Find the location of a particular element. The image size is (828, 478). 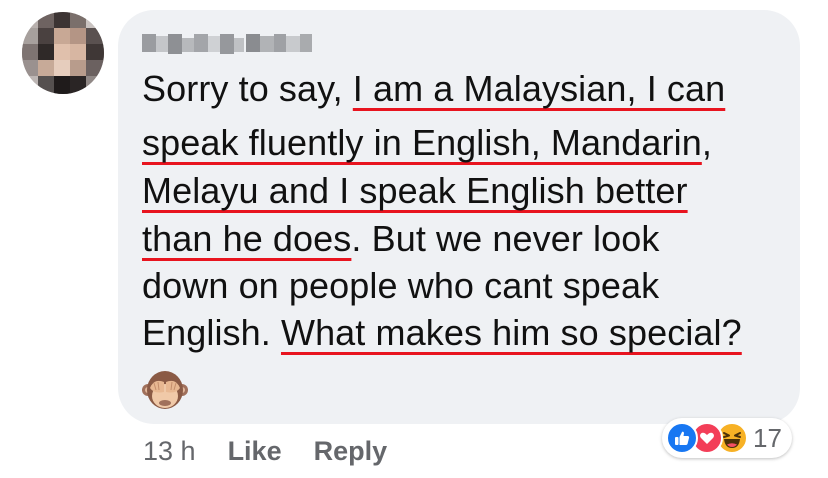

comment-text: Sorry to say, is located at coordinates (247, 88).